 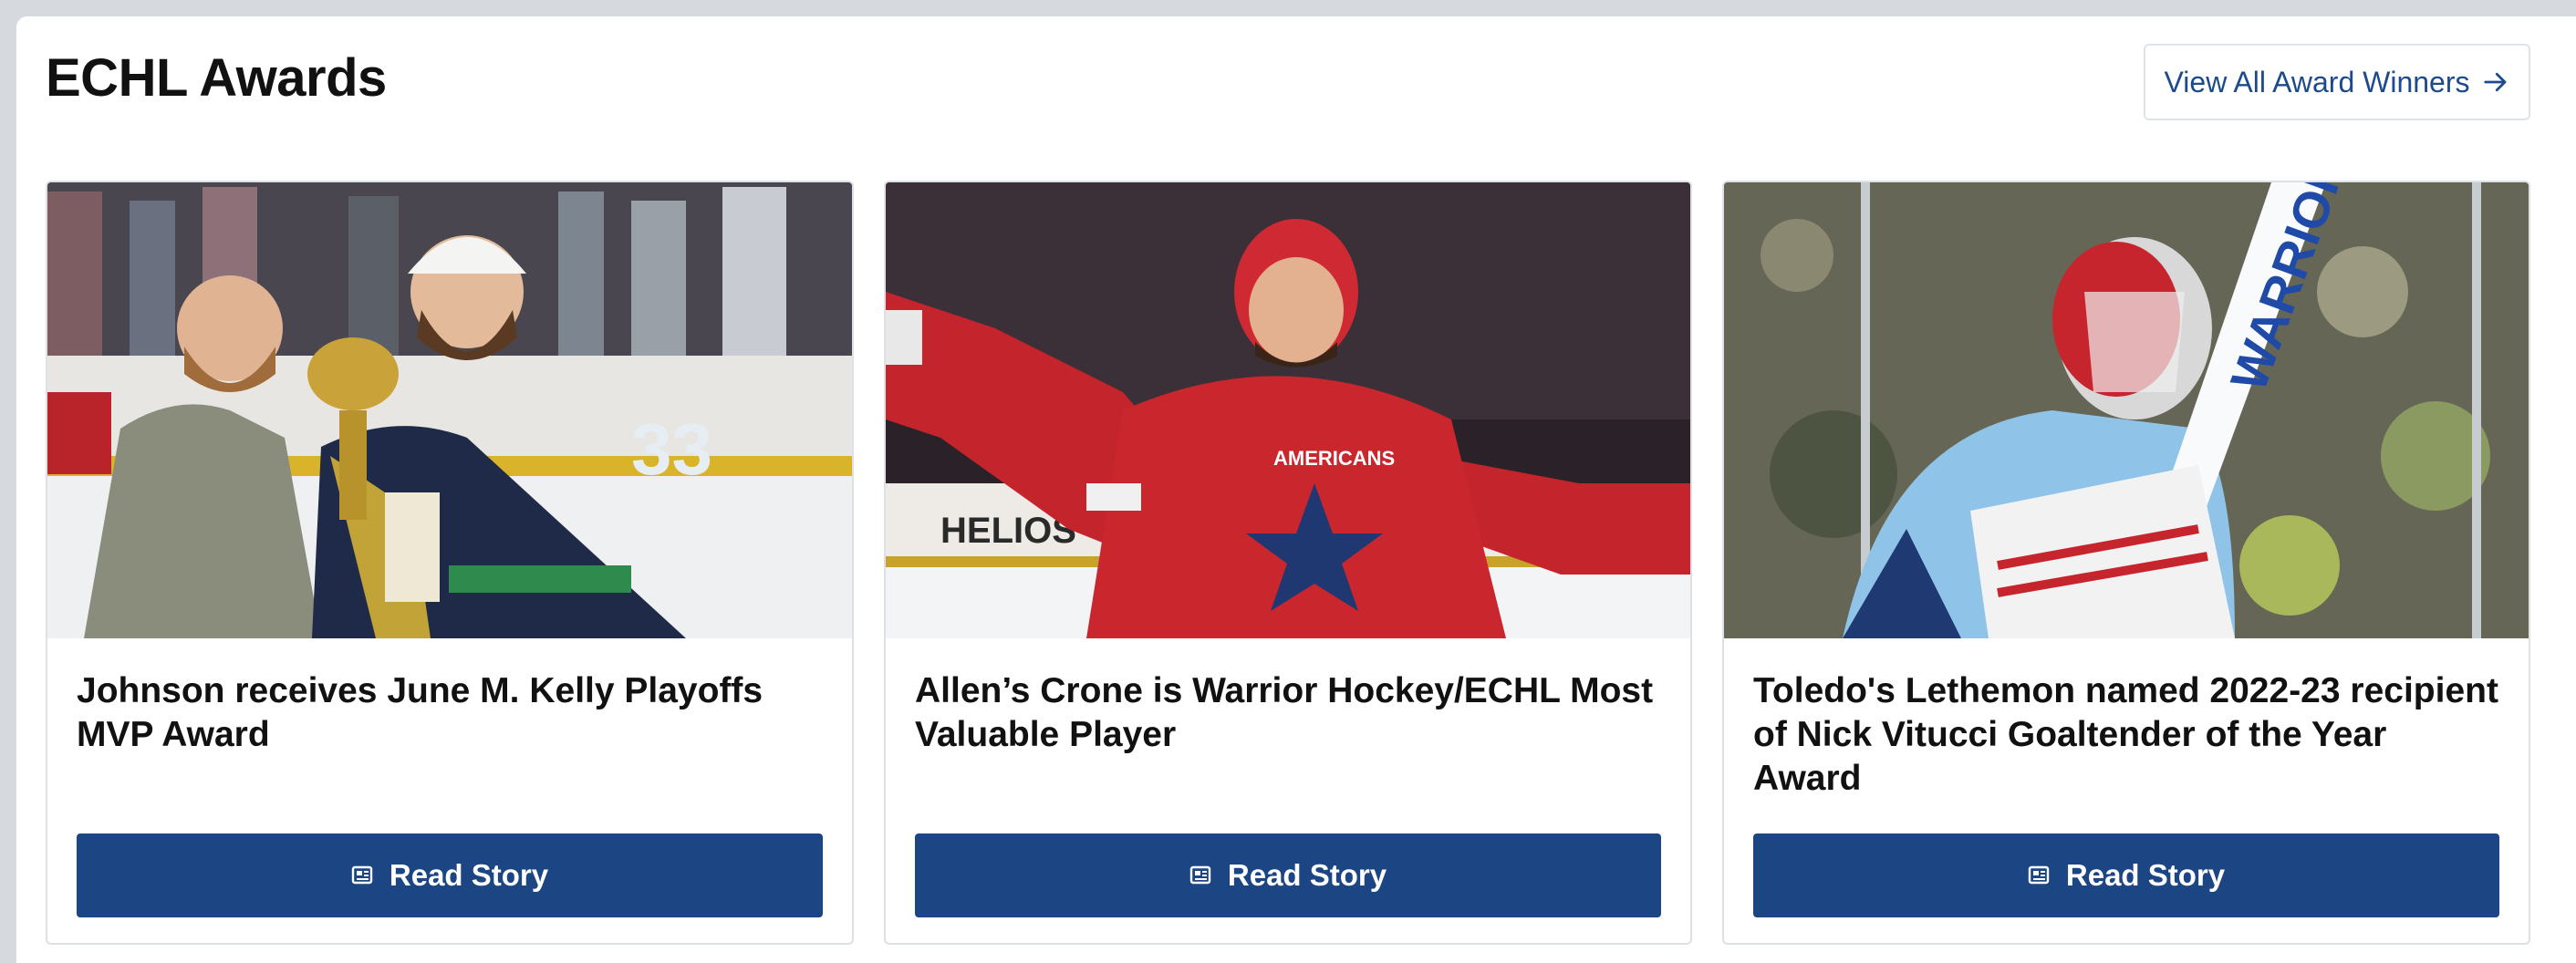 What do you see at coordinates (2495, 82) in the screenshot?
I see `arrow-right-icon` at bounding box center [2495, 82].